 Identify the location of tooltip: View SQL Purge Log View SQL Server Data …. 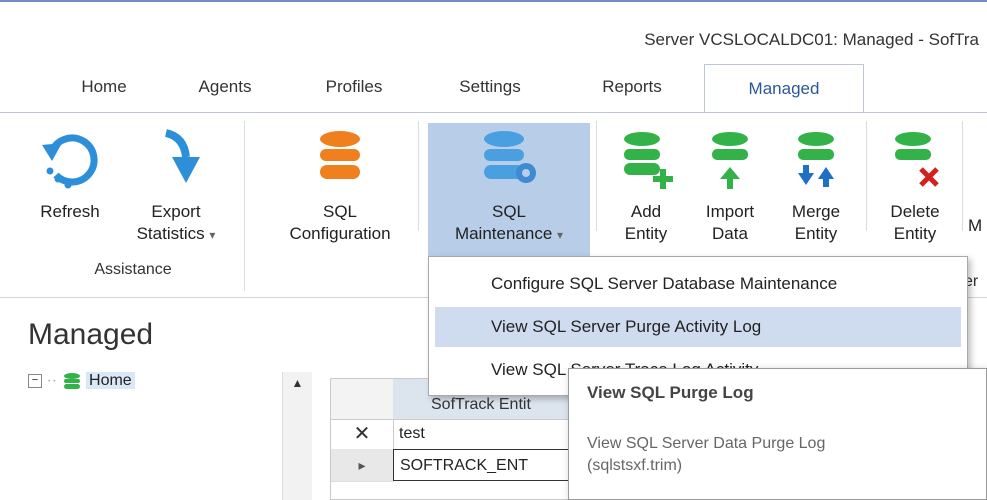
(777, 434).